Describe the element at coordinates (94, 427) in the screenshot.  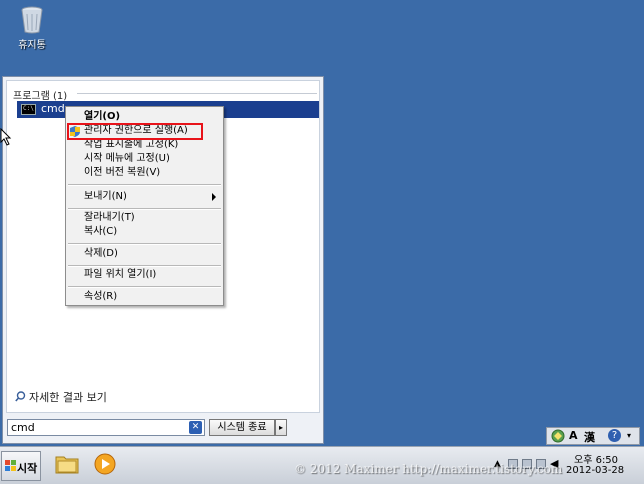
I see `search-field` at that location.